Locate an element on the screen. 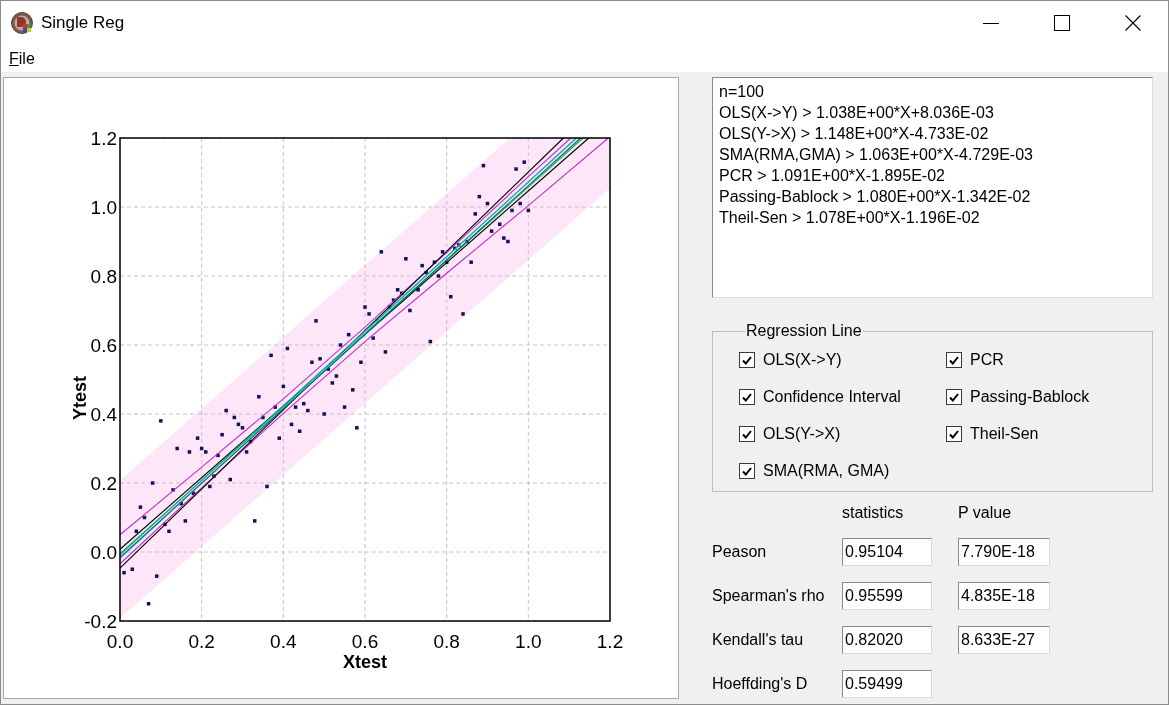 The height and width of the screenshot is (705, 1169). checkbox-label: SMA(RMA, GMA) is located at coordinates (826, 471).